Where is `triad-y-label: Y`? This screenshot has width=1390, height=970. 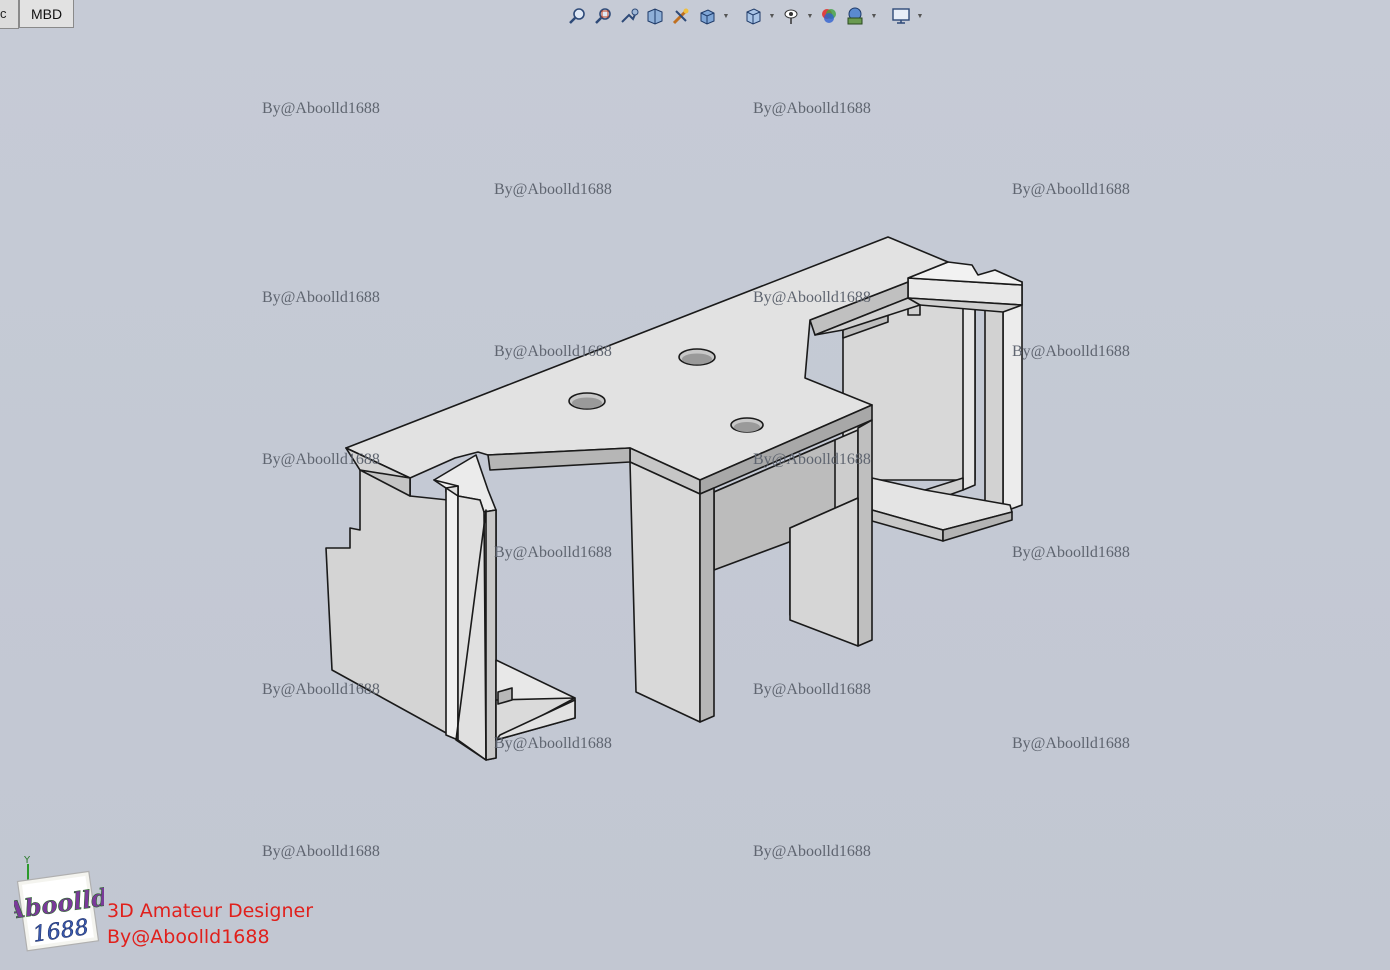
triad-y-label: Y is located at coordinates (27, 860).